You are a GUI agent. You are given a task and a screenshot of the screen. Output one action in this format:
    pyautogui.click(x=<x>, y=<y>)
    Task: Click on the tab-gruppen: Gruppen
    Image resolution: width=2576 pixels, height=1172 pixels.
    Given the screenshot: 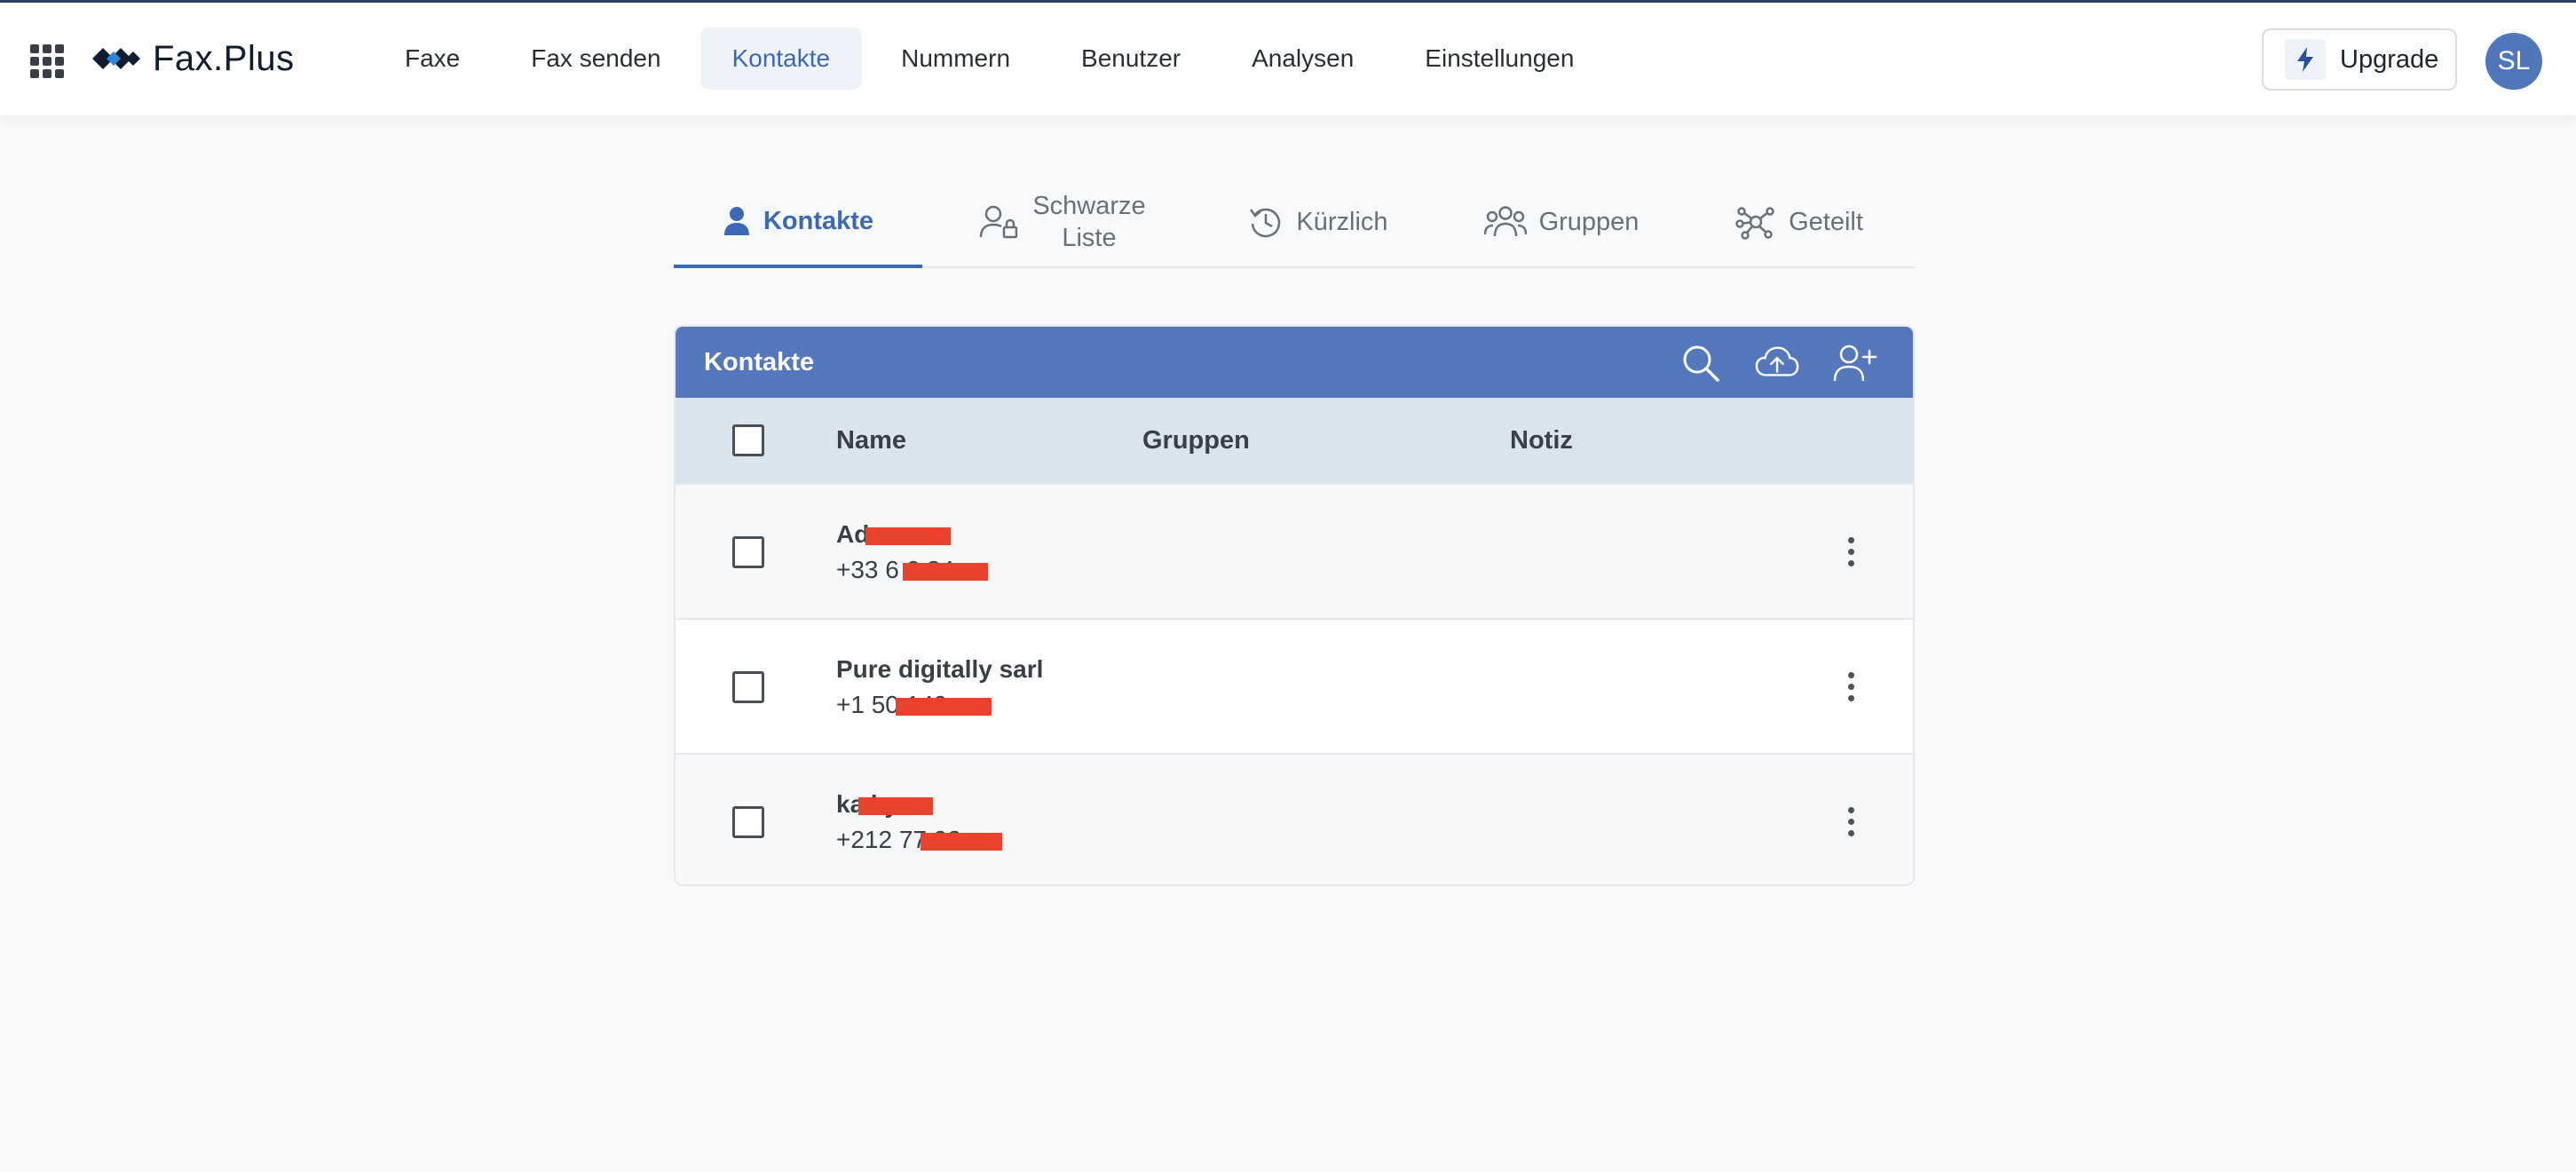 What is the action you would take?
    pyautogui.click(x=1561, y=222)
    